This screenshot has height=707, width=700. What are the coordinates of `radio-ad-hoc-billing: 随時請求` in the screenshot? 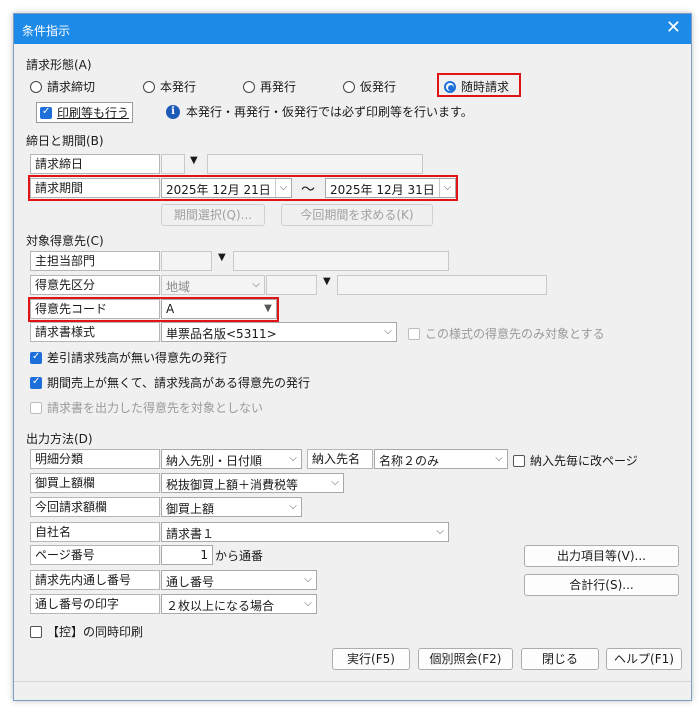 It's located at (476, 86).